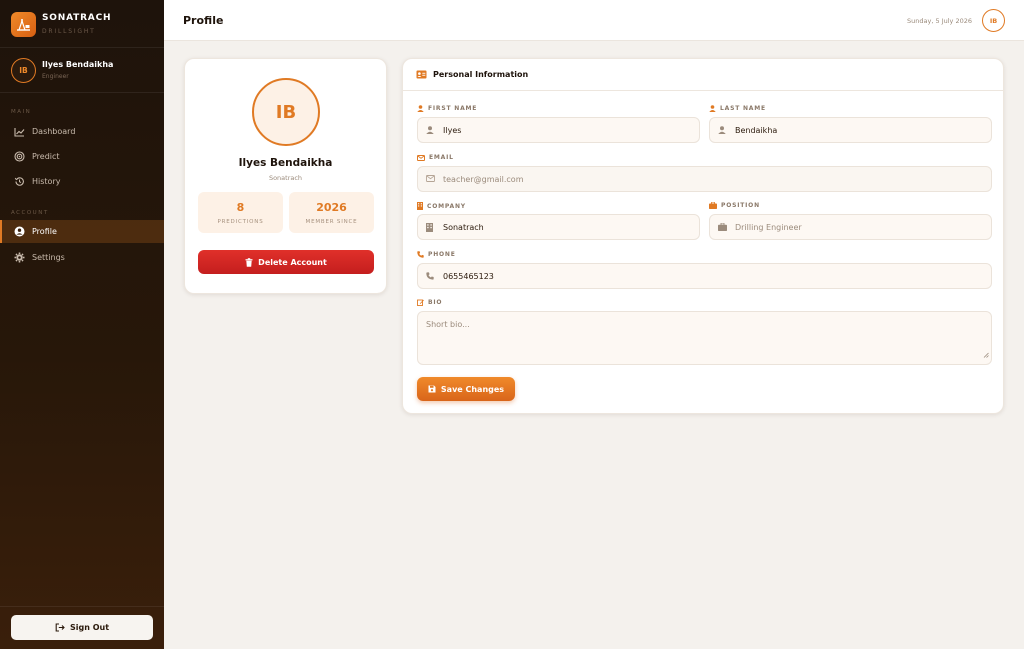  I want to click on history-icon, so click(19, 181).